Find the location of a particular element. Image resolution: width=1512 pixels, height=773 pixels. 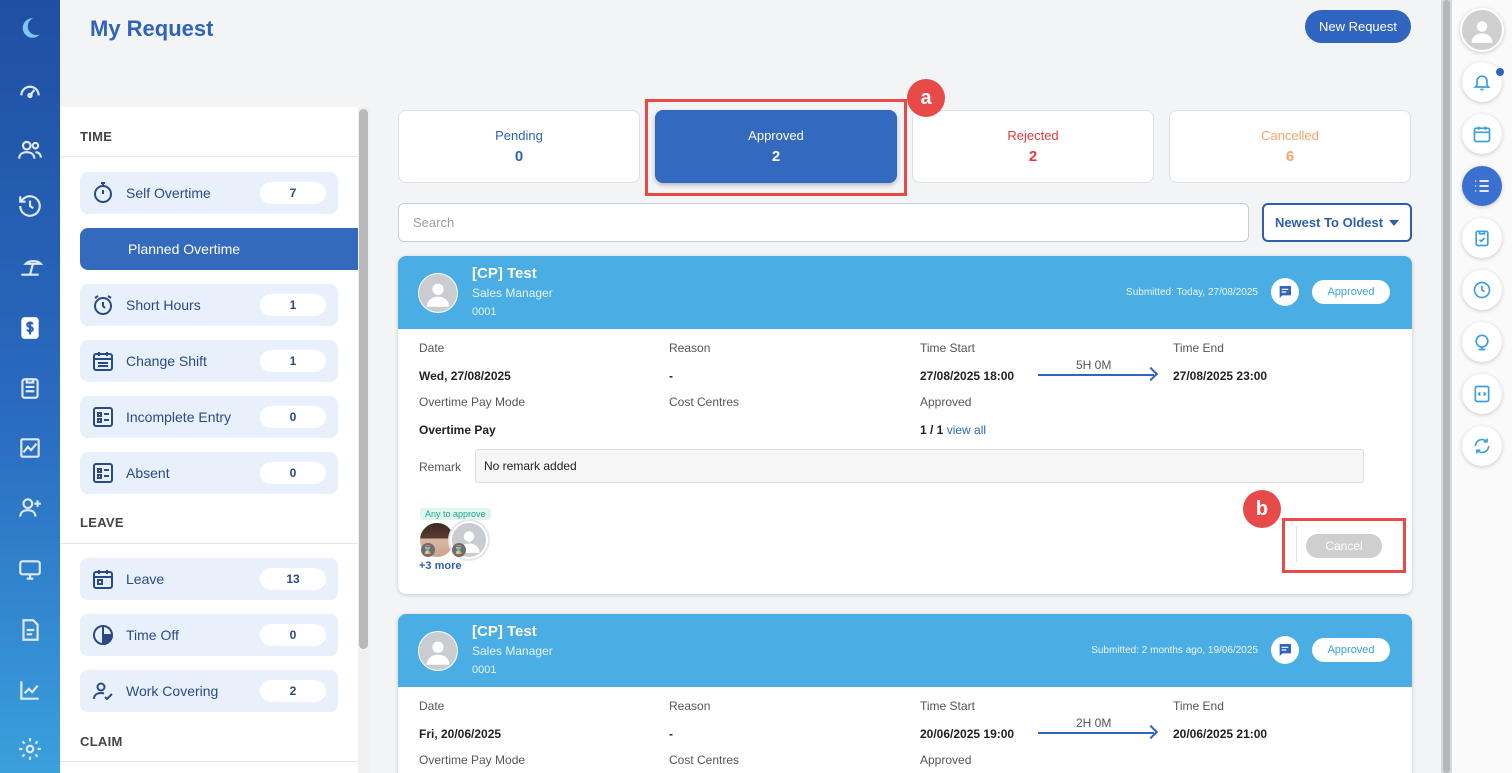

clipboard-icon is located at coordinates (30, 388).